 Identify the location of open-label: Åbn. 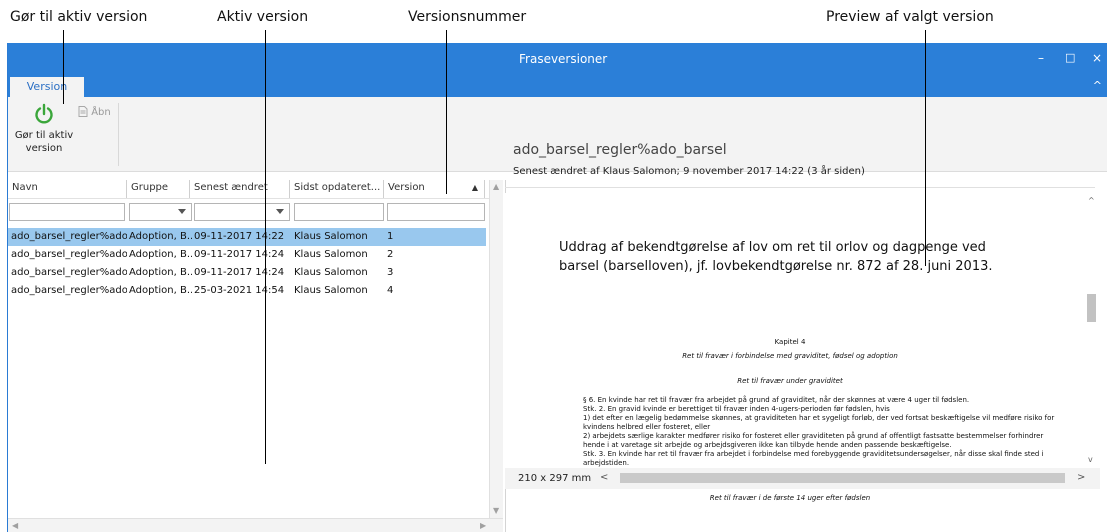
(101, 112).